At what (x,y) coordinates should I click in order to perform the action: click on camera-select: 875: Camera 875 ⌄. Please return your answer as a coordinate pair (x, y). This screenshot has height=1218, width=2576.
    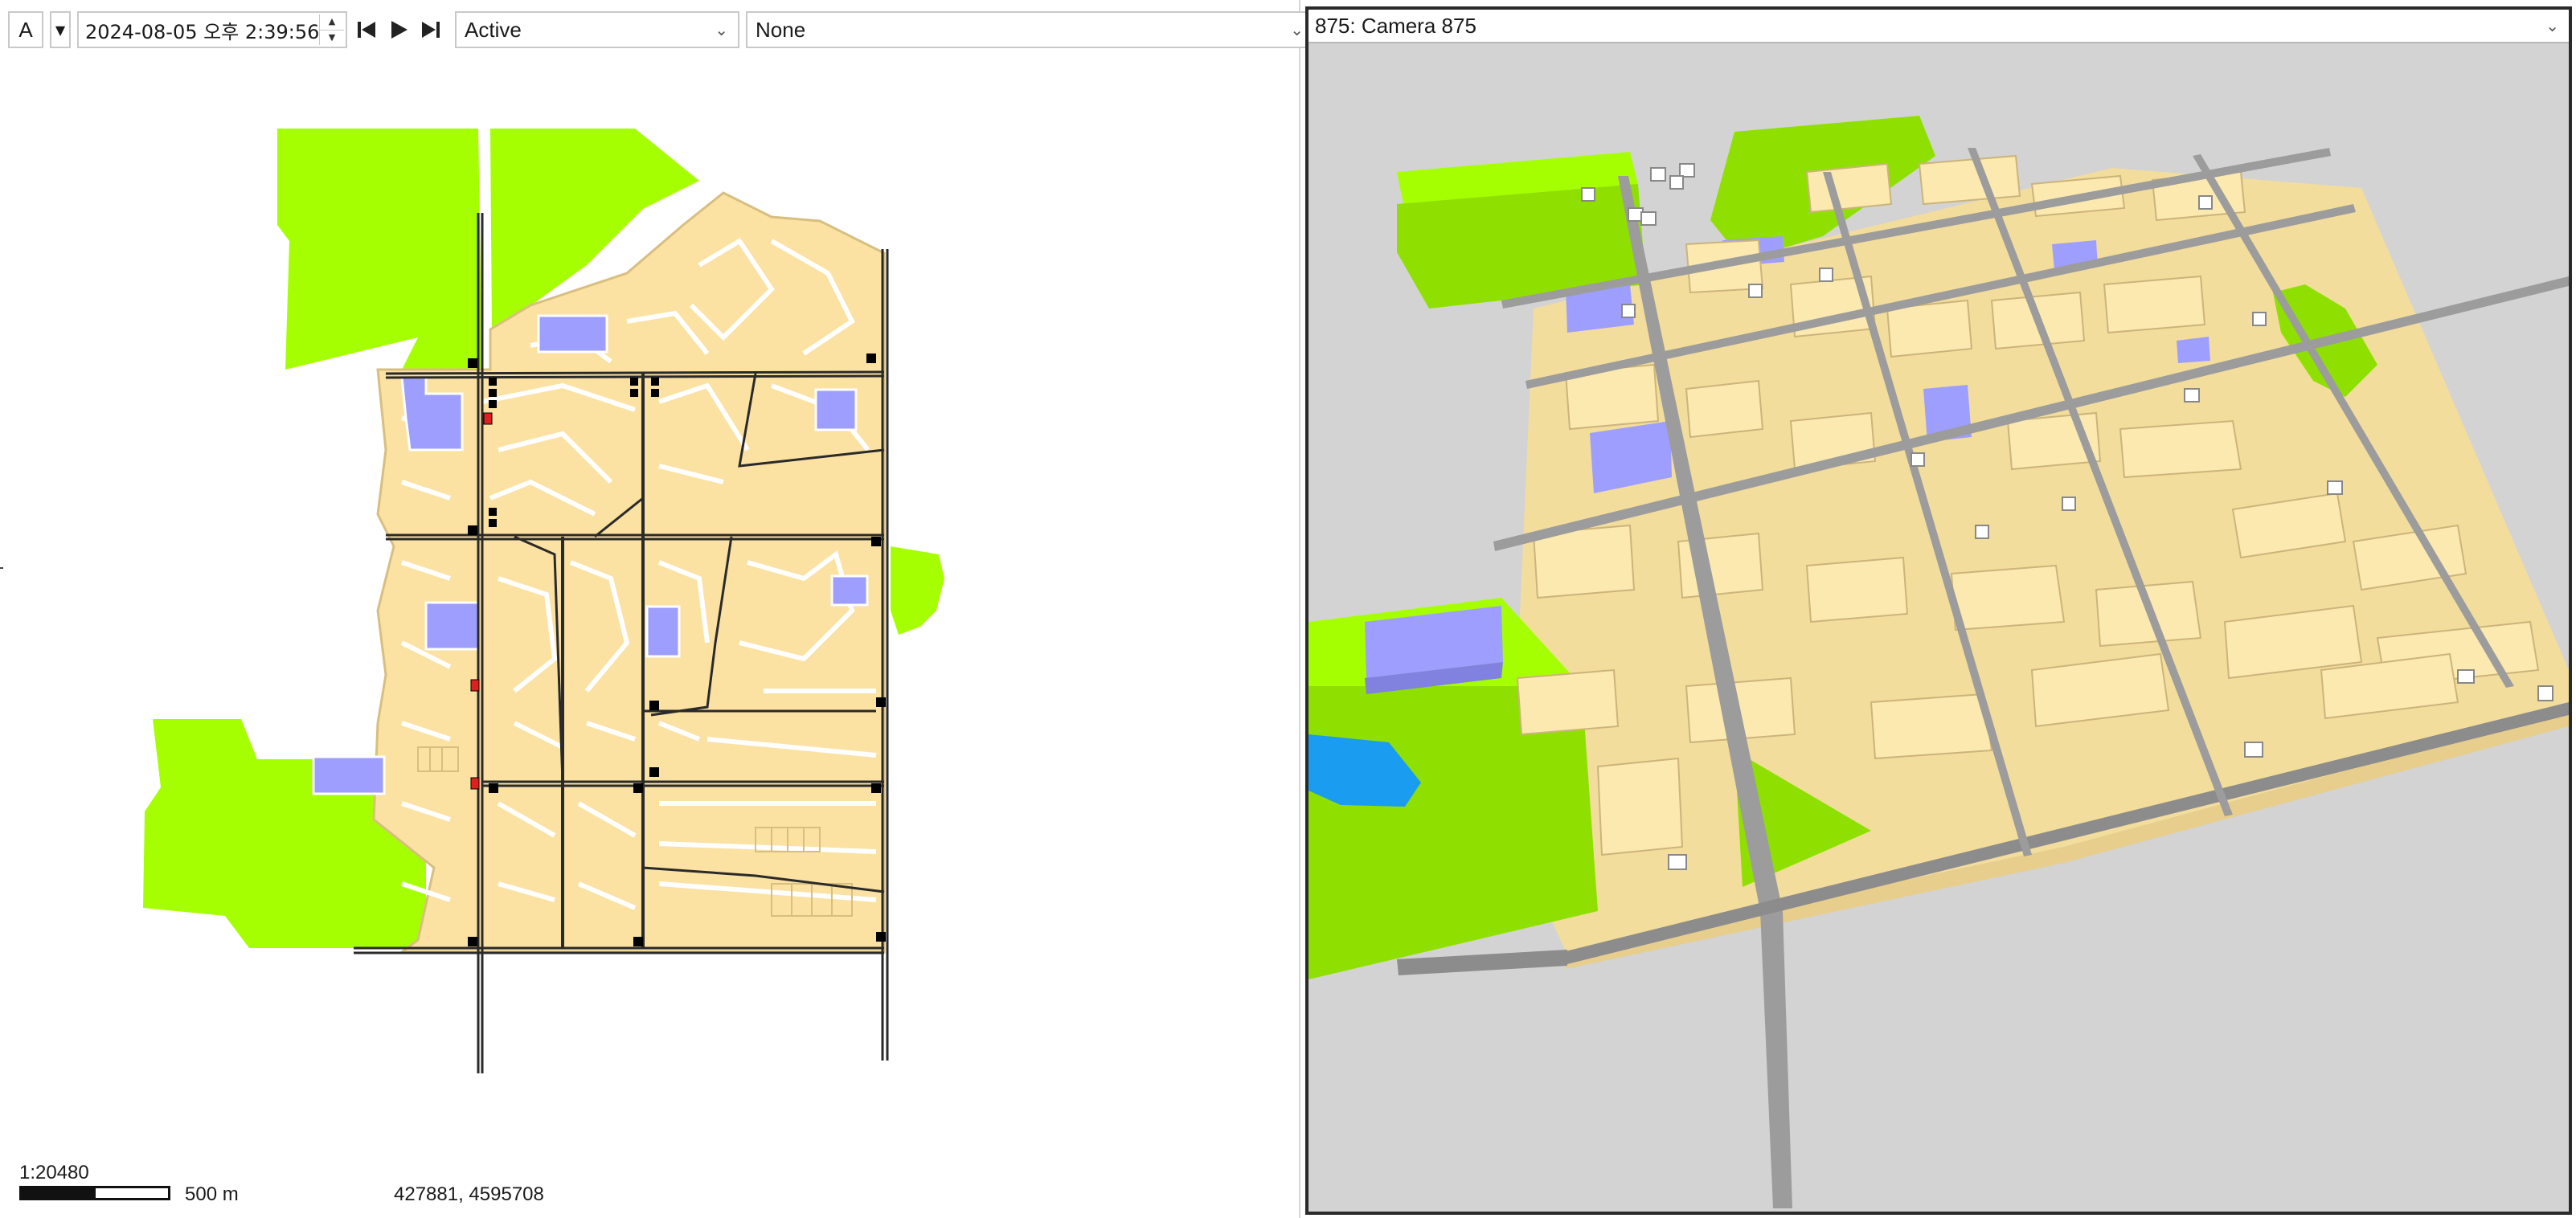
    Looking at the image, I should click on (1938, 26).